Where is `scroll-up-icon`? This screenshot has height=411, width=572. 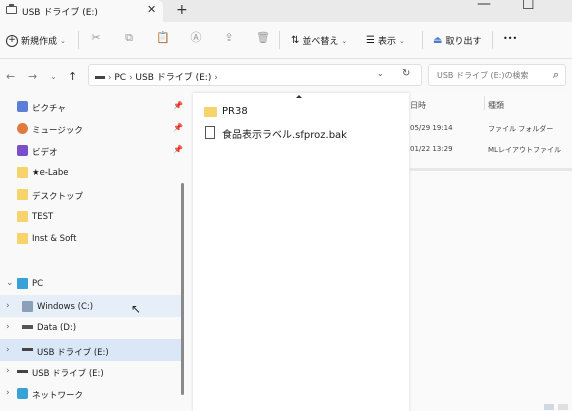 scroll-up-icon is located at coordinates (299, 96).